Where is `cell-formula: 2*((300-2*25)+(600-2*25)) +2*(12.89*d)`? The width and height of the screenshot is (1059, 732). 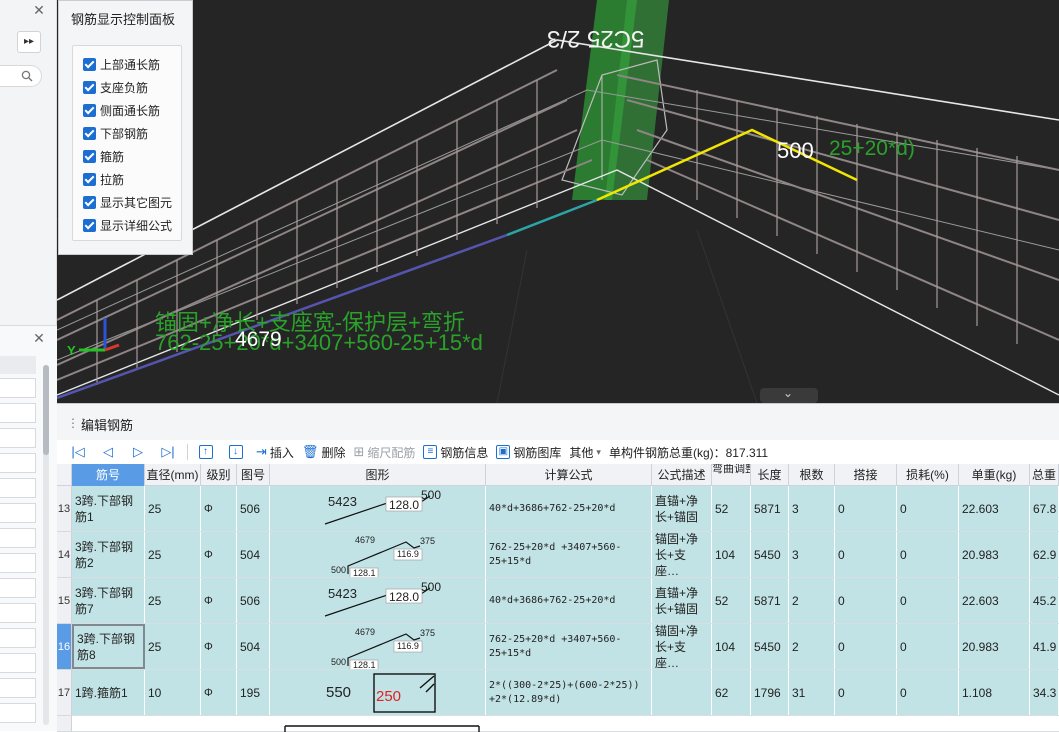
cell-formula: 2*((300-2*25)+(600-2*25)) +2*(12.89*d) is located at coordinates (569, 692).